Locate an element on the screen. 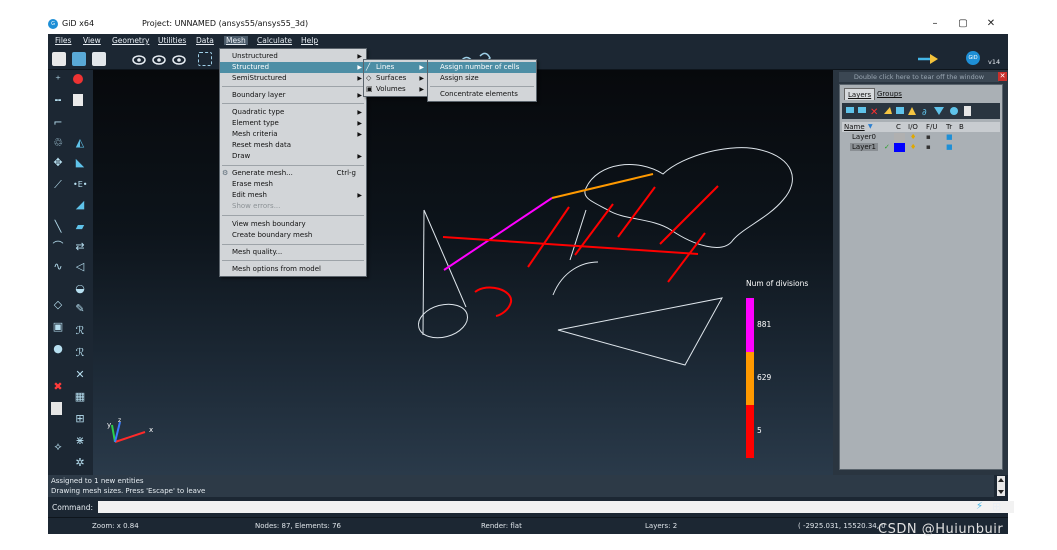 The image size is (1057, 550). red-arc is located at coordinates (493, 301).